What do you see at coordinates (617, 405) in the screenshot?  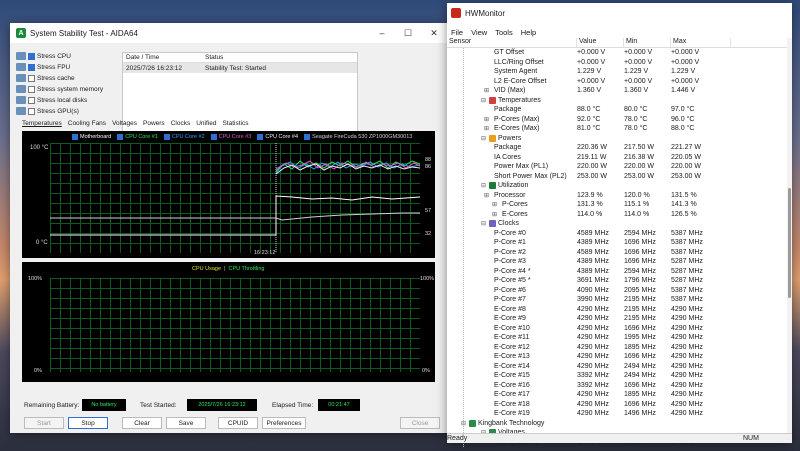 I see `sensor-row: E-Core #18 4290 MHz 1696 MHz 4290 MHz` at bounding box center [617, 405].